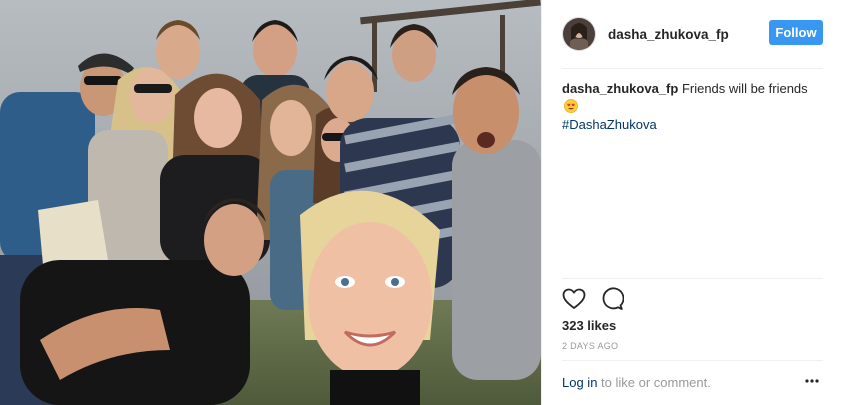 This screenshot has width=841, height=405. What do you see at coordinates (668, 34) in the screenshot?
I see `username-link: dasha_zhukova_fp` at bounding box center [668, 34].